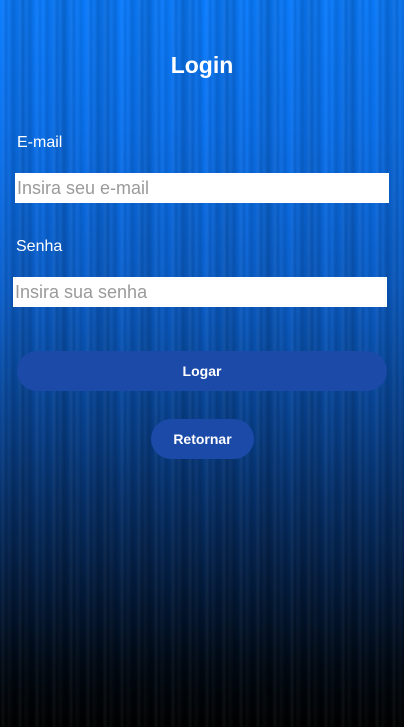 Image resolution: width=404 pixels, height=727 pixels. Describe the element at coordinates (202, 65) in the screenshot. I see `page-title: Login` at that location.